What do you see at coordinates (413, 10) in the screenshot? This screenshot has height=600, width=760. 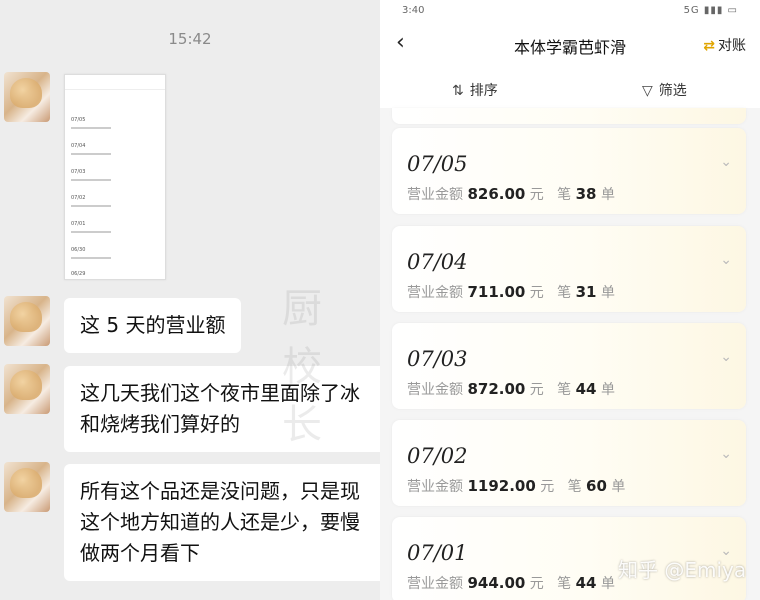 I see `status-time: 3:40` at bounding box center [413, 10].